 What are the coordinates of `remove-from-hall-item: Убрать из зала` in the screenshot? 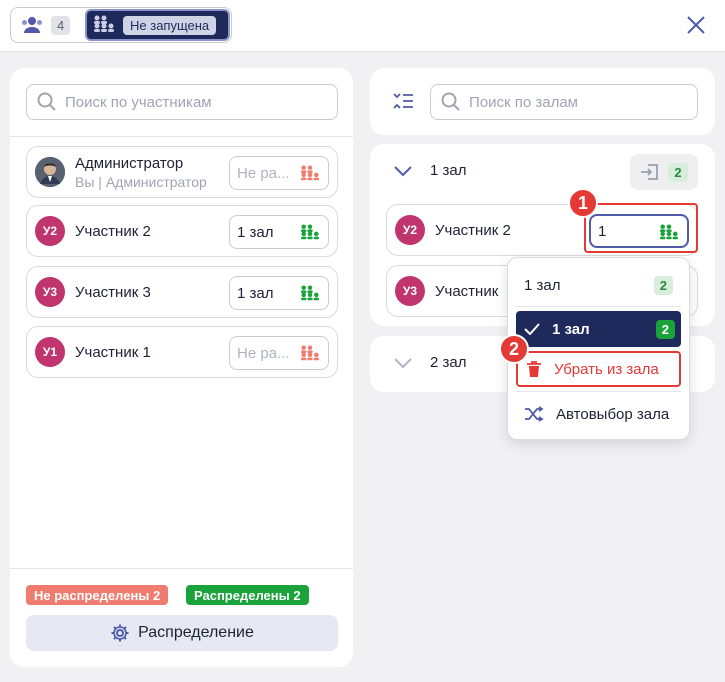 It's located at (598, 369).